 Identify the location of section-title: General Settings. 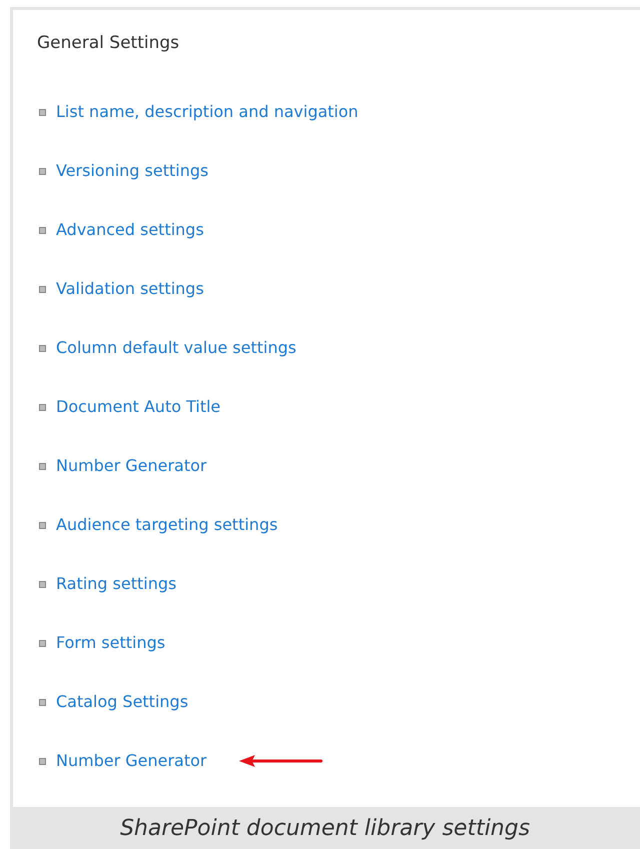
(108, 43).